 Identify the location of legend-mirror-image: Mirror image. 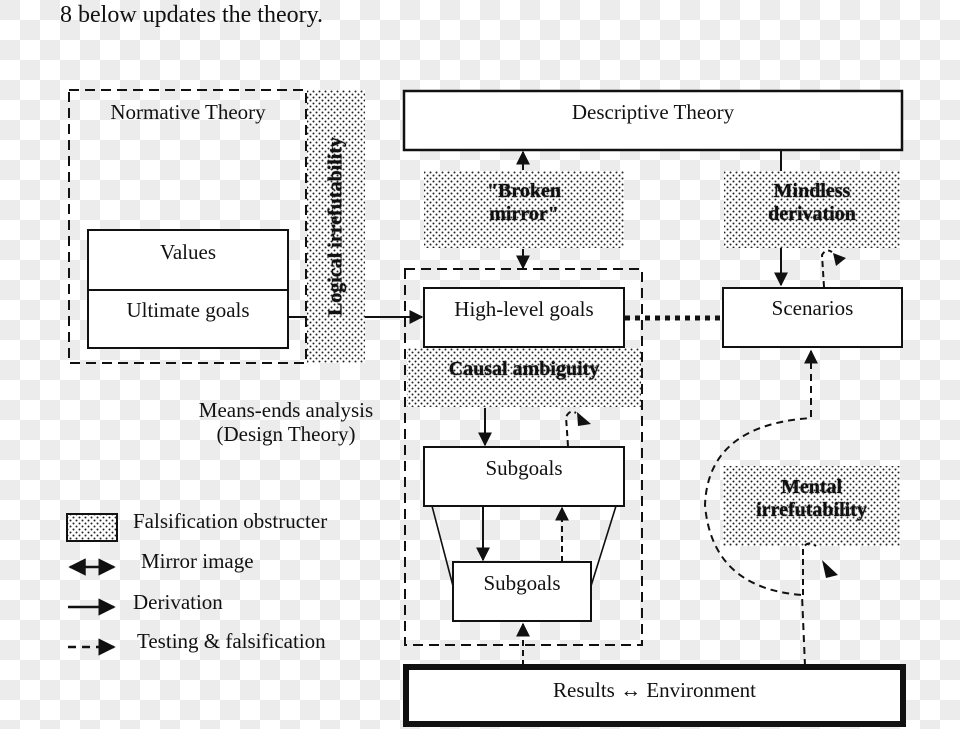
(197, 561).